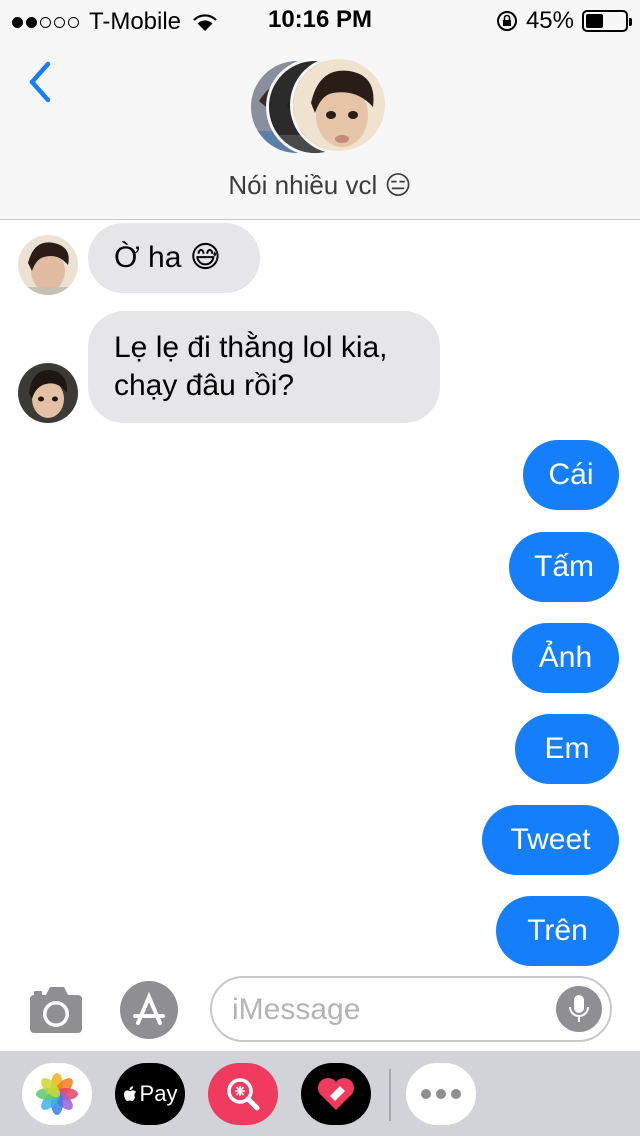  I want to click on message-bubble-outgoing: Em, so click(567, 749).